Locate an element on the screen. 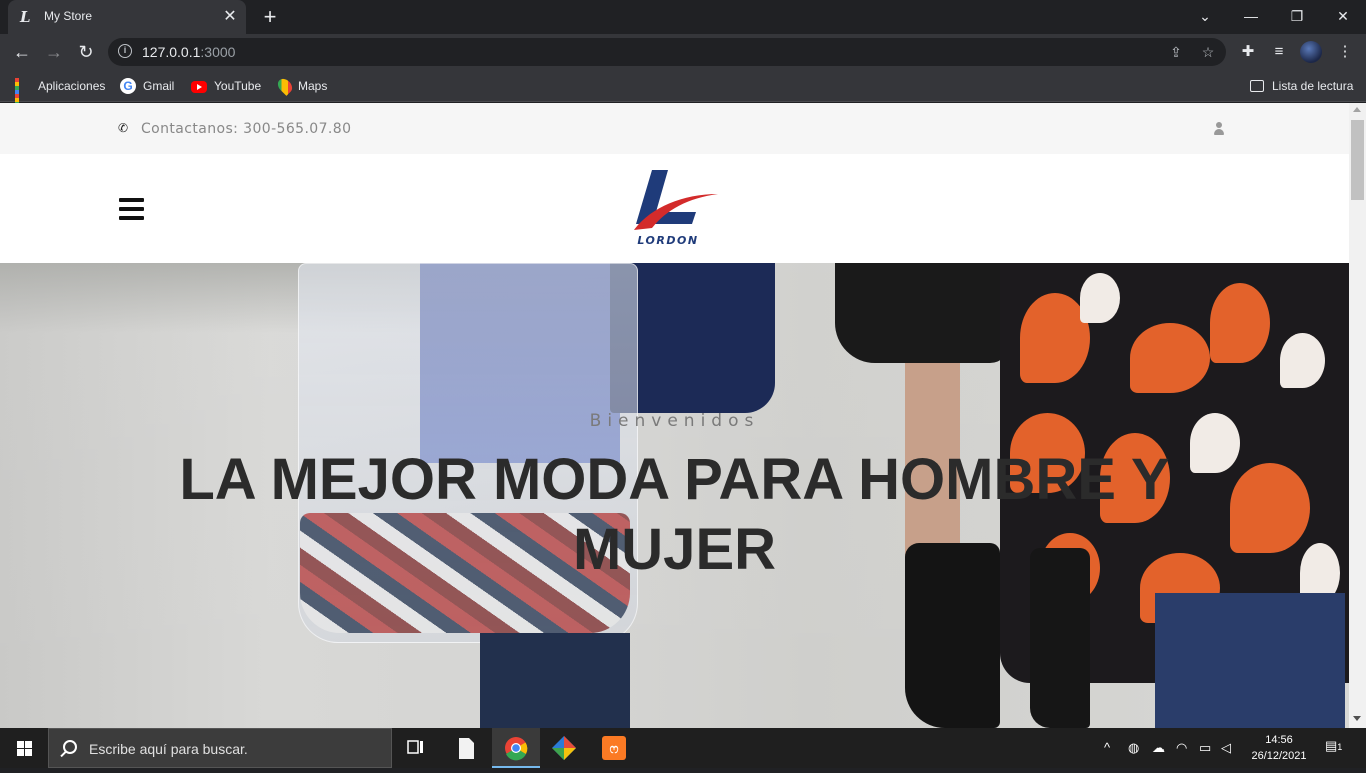 This screenshot has height=773, width=1366. clock-date: 26/12/2021 is located at coordinates (1279, 756).